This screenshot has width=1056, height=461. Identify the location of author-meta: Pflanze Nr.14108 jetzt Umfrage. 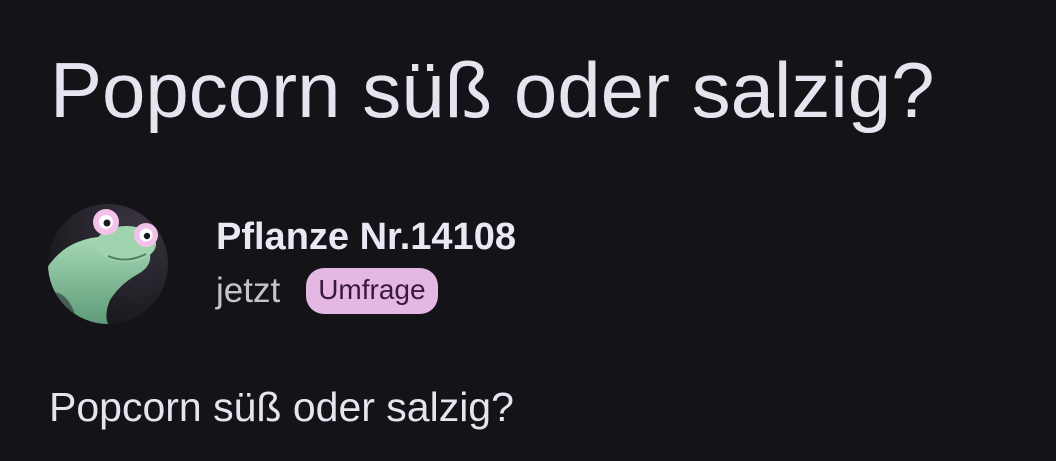
(366, 264).